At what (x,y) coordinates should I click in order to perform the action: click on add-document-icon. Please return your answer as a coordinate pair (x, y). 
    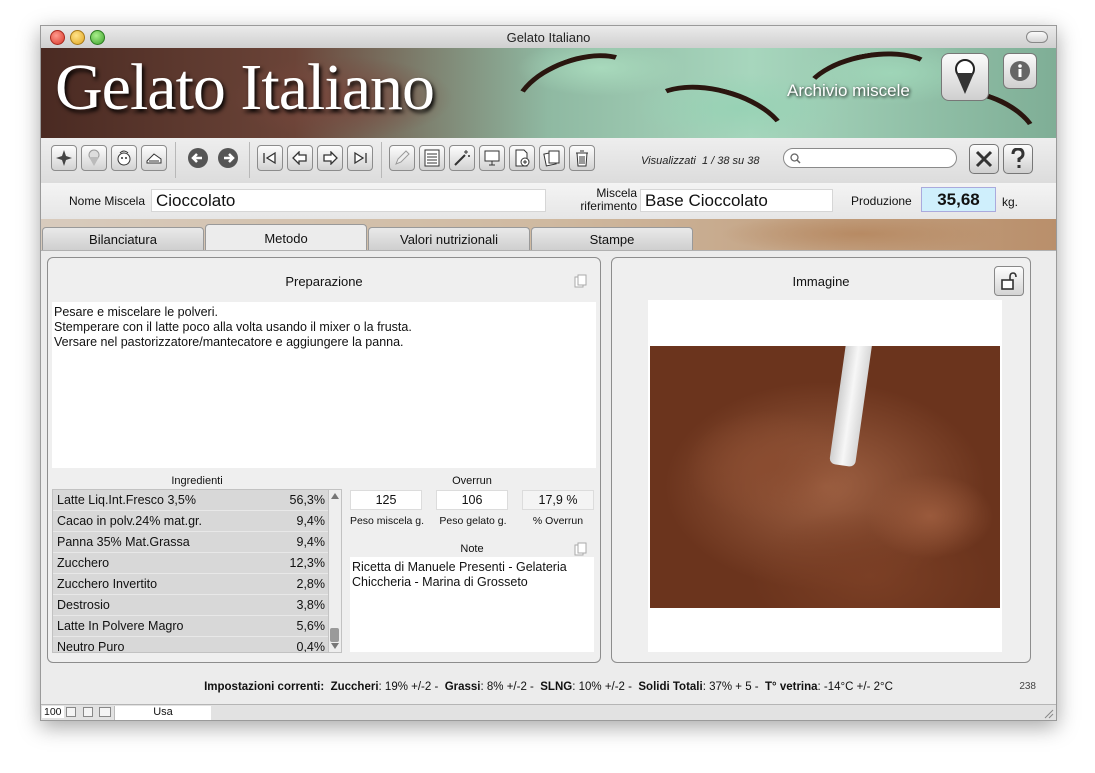
    Looking at the image, I should click on (522, 158).